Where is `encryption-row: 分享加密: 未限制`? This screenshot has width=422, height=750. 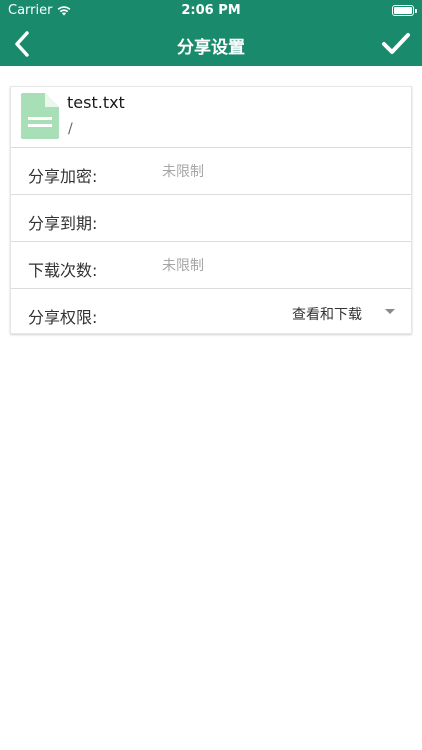
encryption-row: 分享加密: 未限制 is located at coordinates (211, 171).